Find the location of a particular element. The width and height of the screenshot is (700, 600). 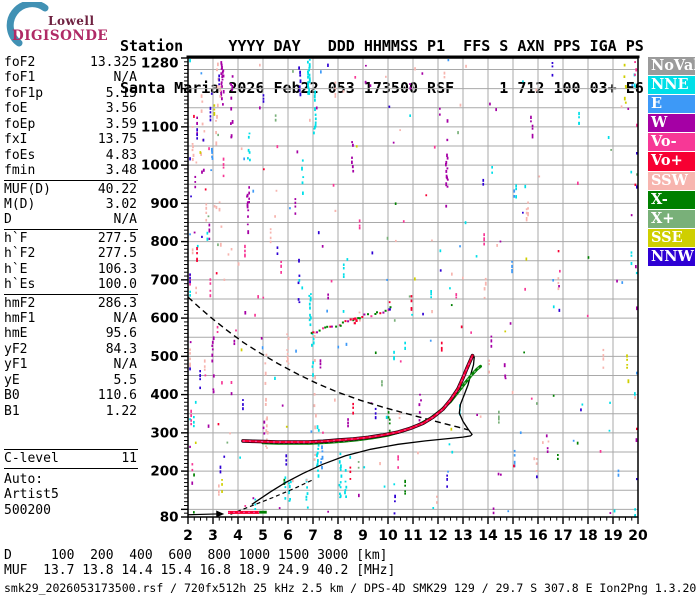

svg-text: 20 is located at coordinates (638, 536).